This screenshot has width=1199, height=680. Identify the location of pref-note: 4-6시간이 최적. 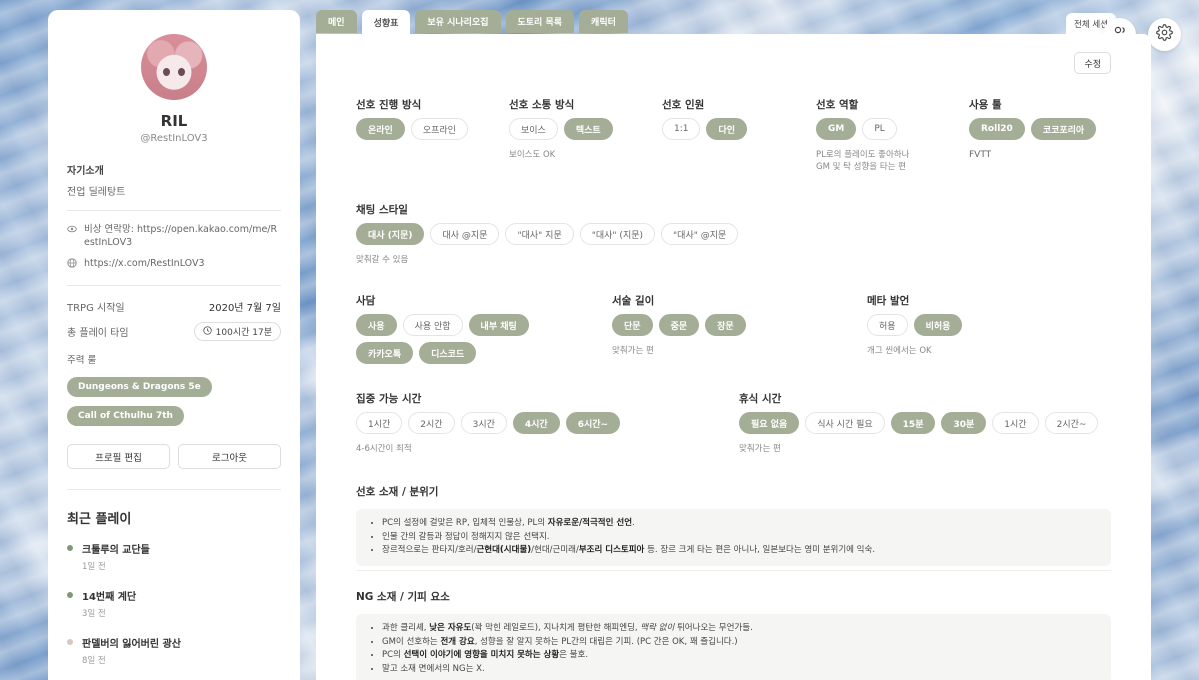
(384, 449).